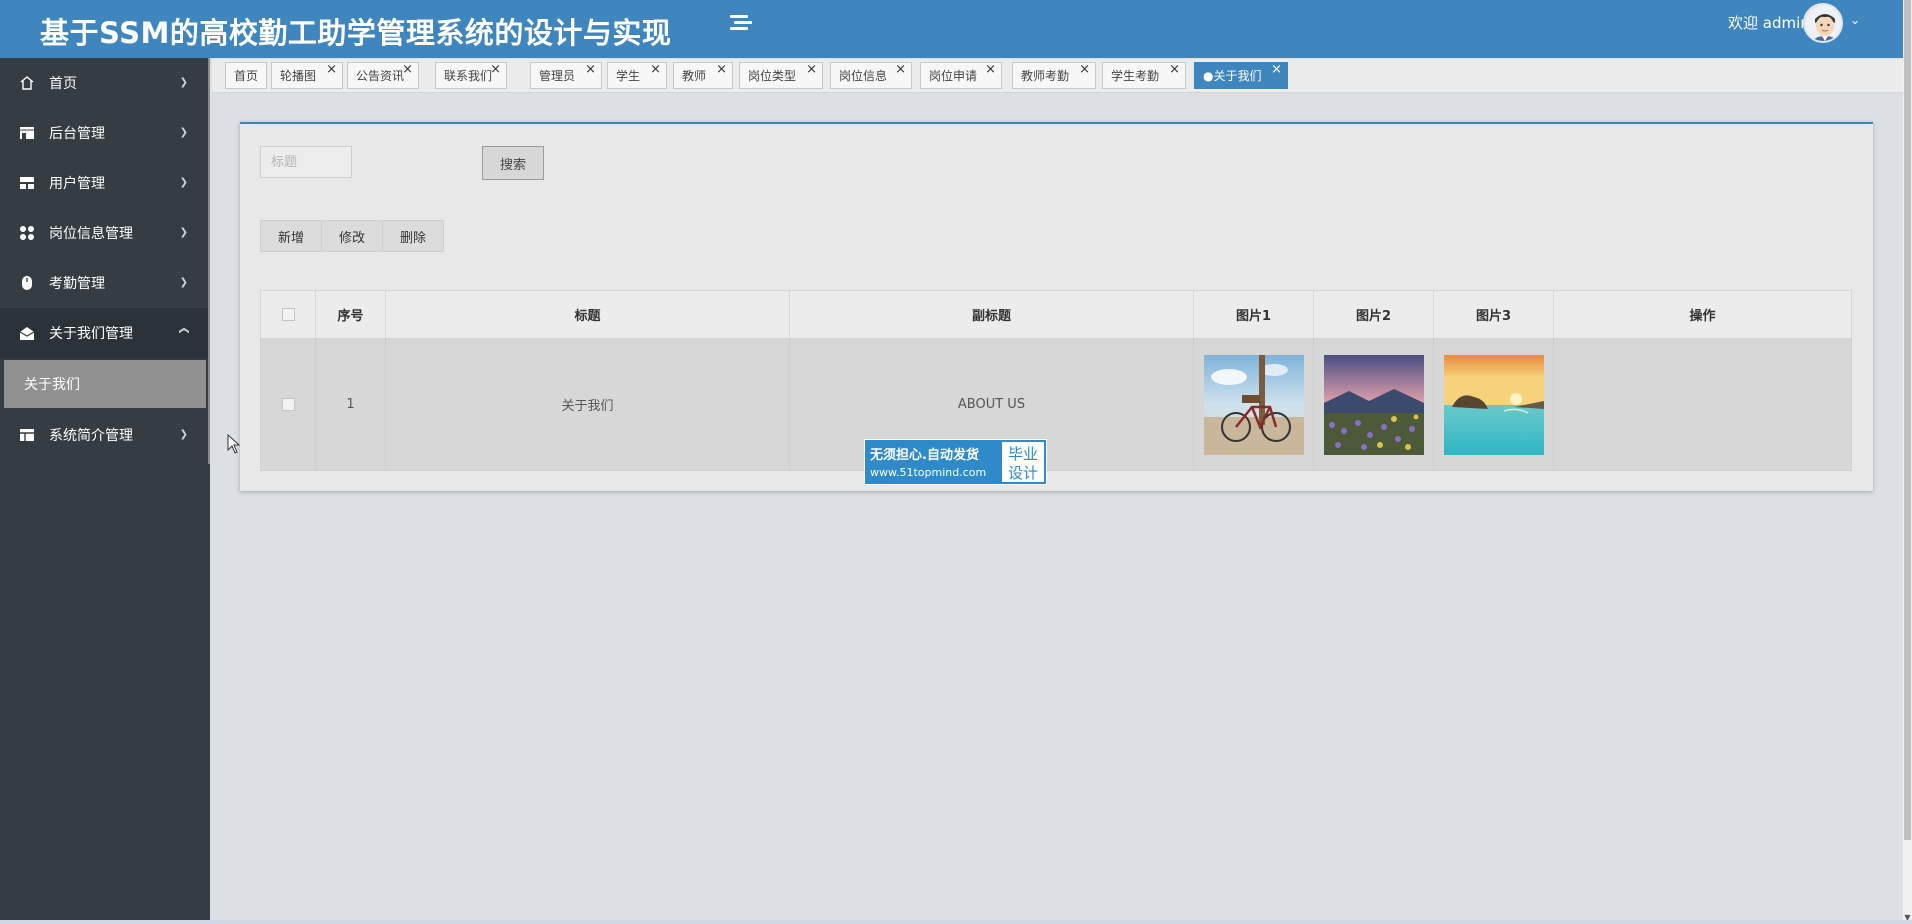 The width and height of the screenshot is (1912, 924). Describe the element at coordinates (628, 76) in the screenshot. I see `tab-label: 学生` at that location.